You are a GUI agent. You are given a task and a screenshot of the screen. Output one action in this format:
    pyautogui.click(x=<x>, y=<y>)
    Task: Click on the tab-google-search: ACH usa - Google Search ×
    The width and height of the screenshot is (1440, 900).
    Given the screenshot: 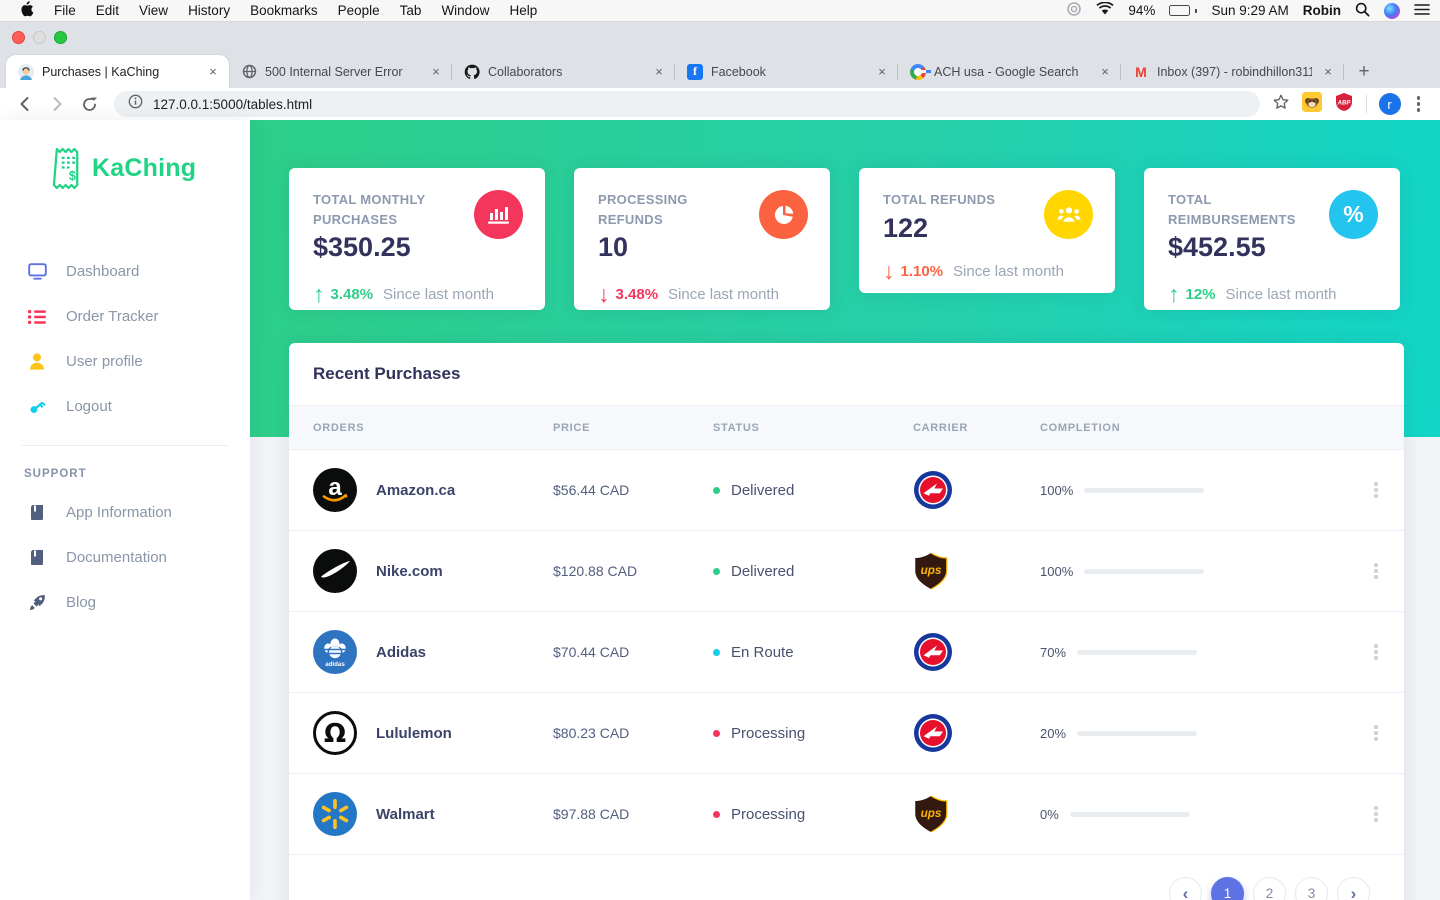 What is the action you would take?
    pyautogui.click(x=1009, y=71)
    